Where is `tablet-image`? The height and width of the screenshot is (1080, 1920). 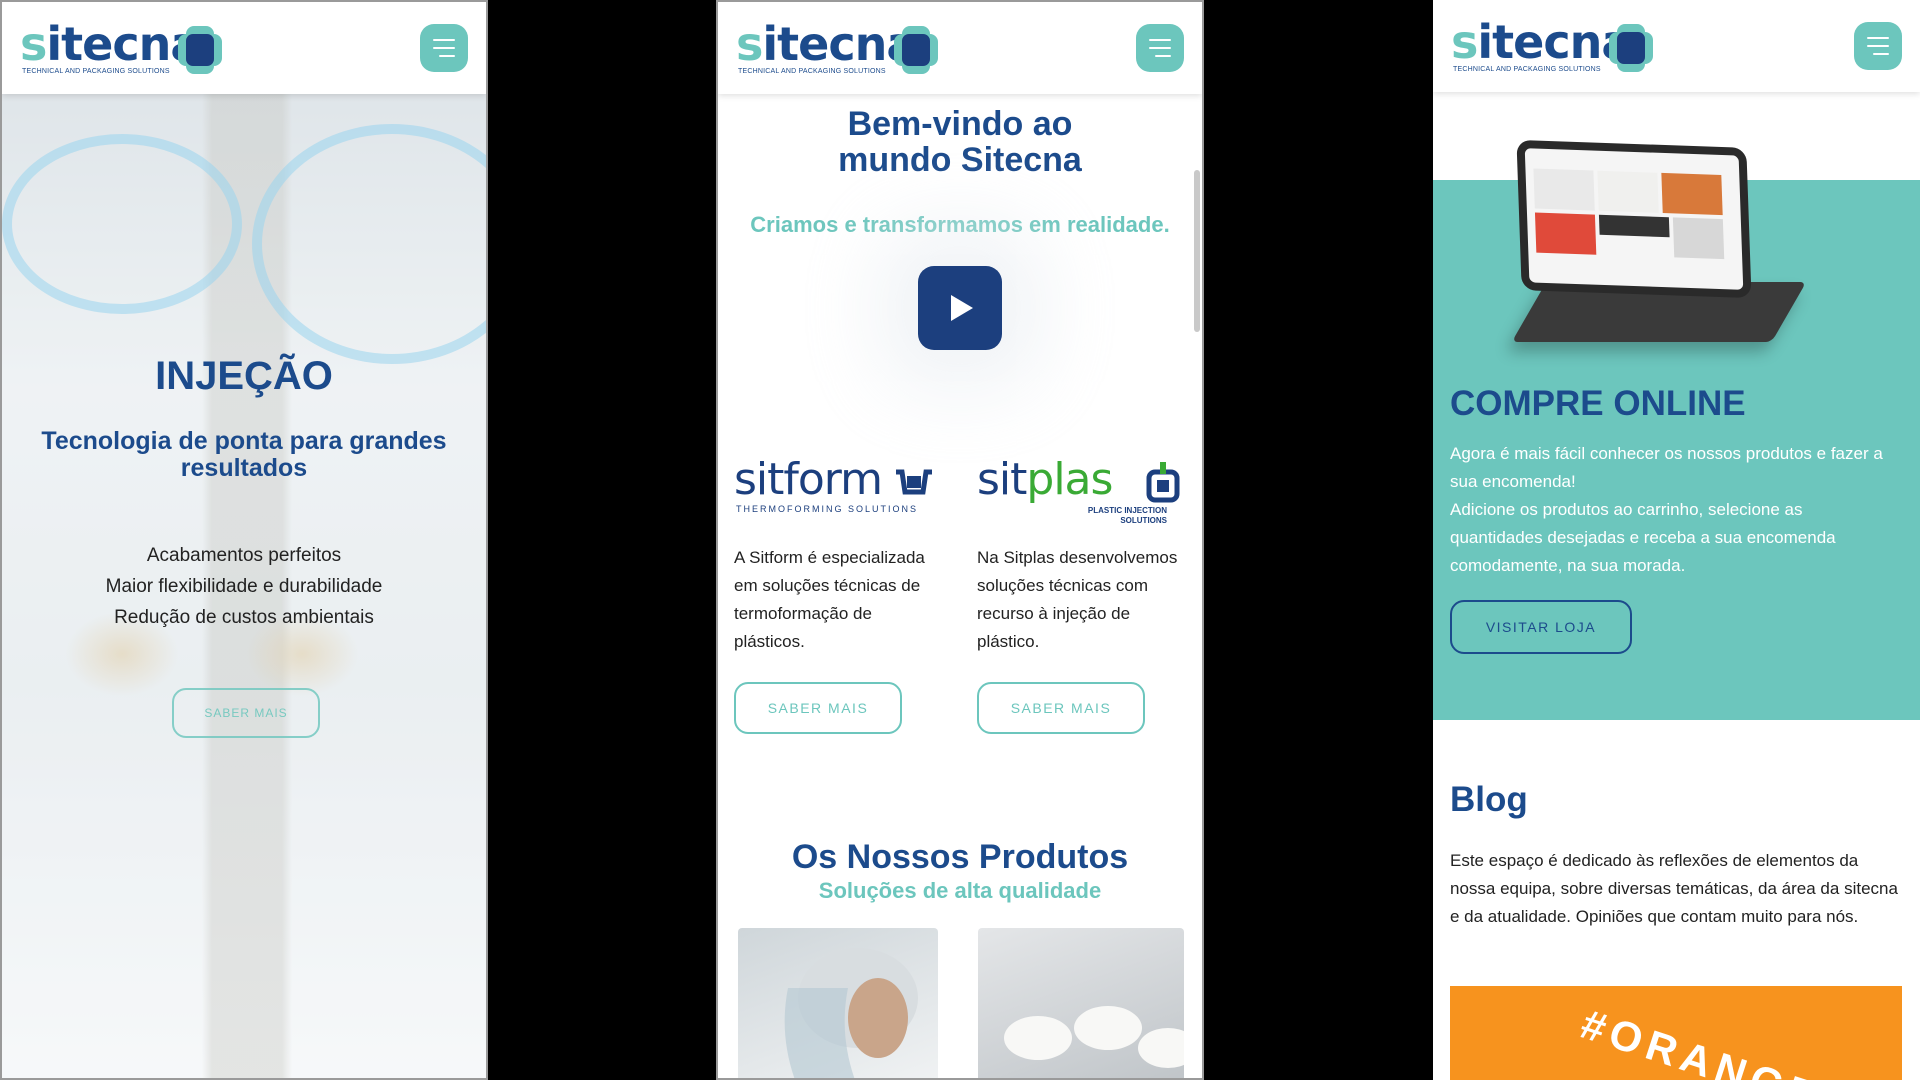 tablet-image is located at coordinates (1634, 219).